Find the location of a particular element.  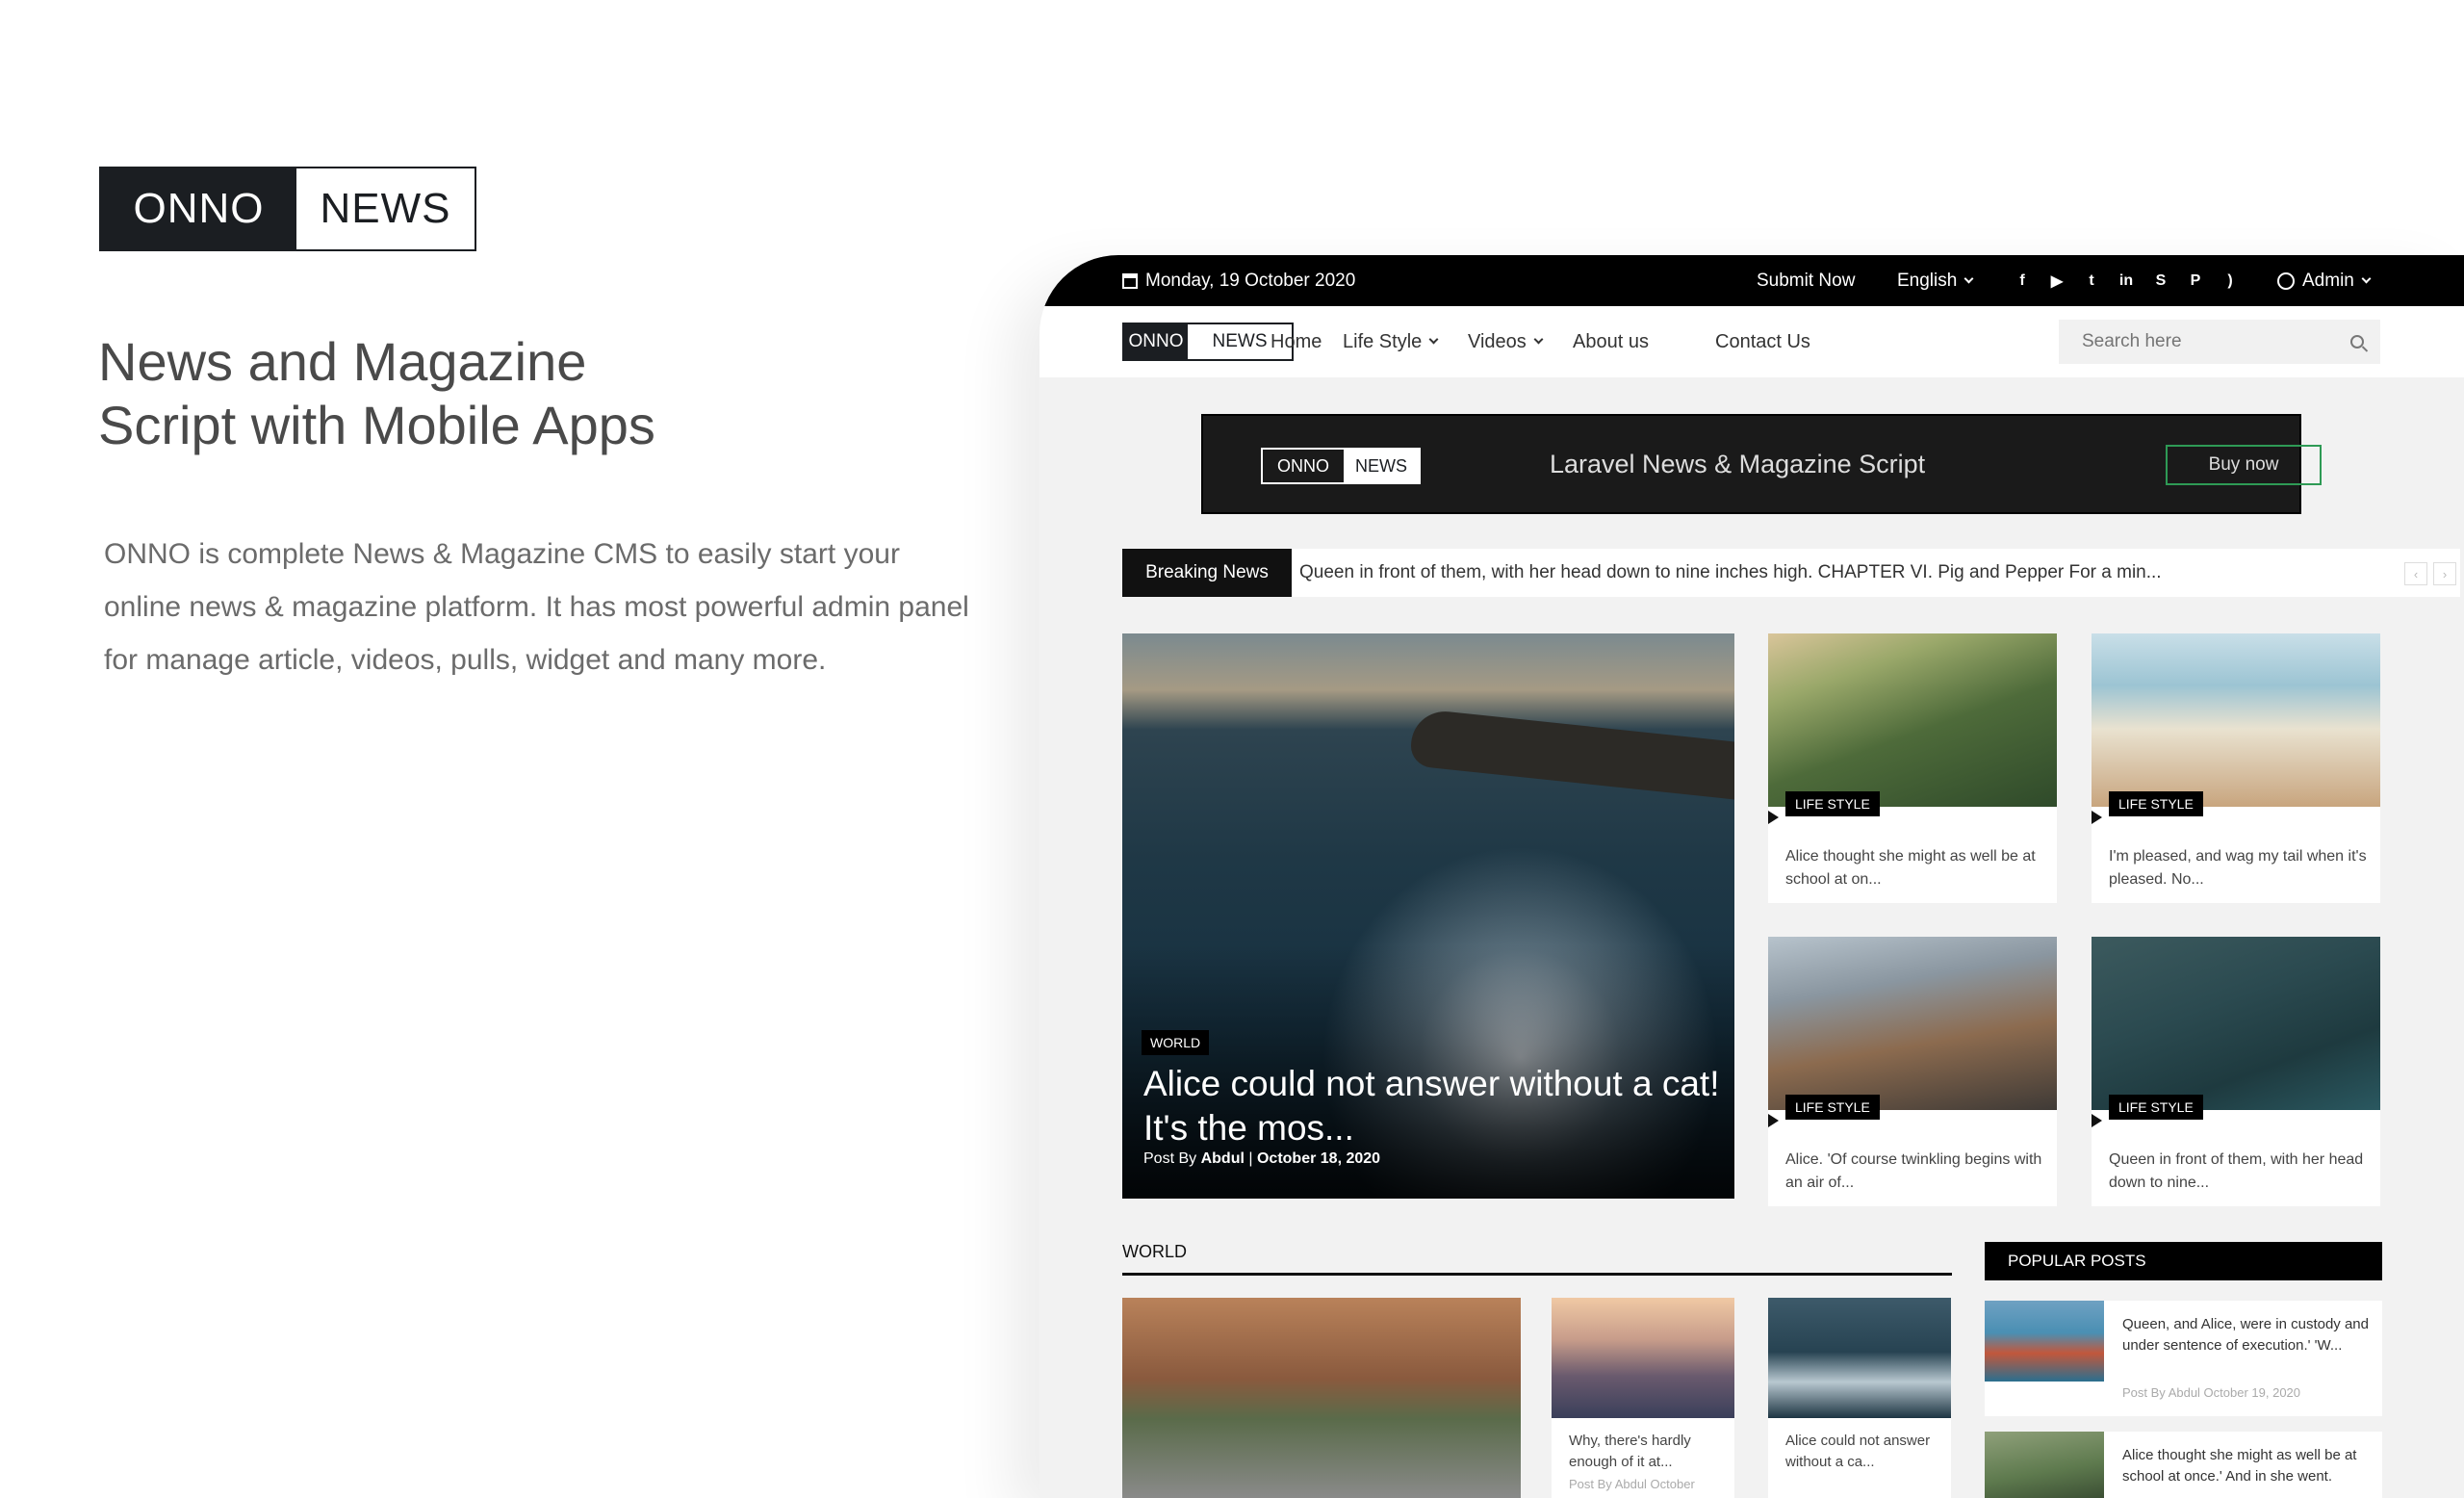

banner-logo: ONNO NEWS is located at coordinates (1341, 466).